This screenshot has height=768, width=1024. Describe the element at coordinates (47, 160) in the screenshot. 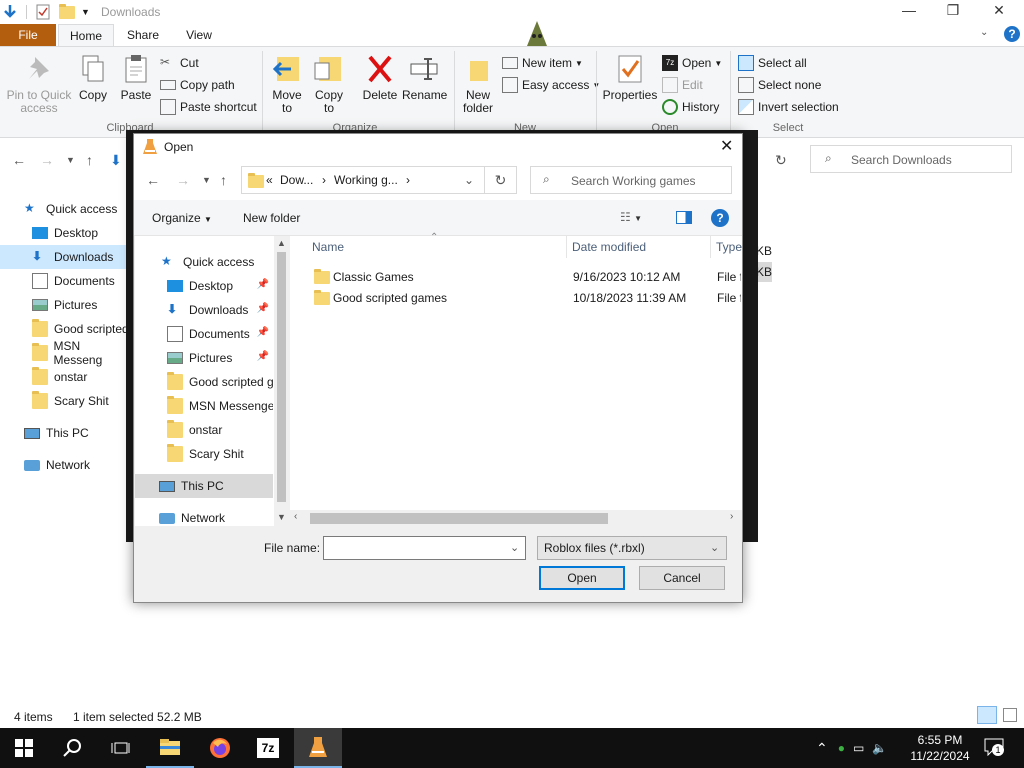

I see `forward-arrow-icon: →` at that location.